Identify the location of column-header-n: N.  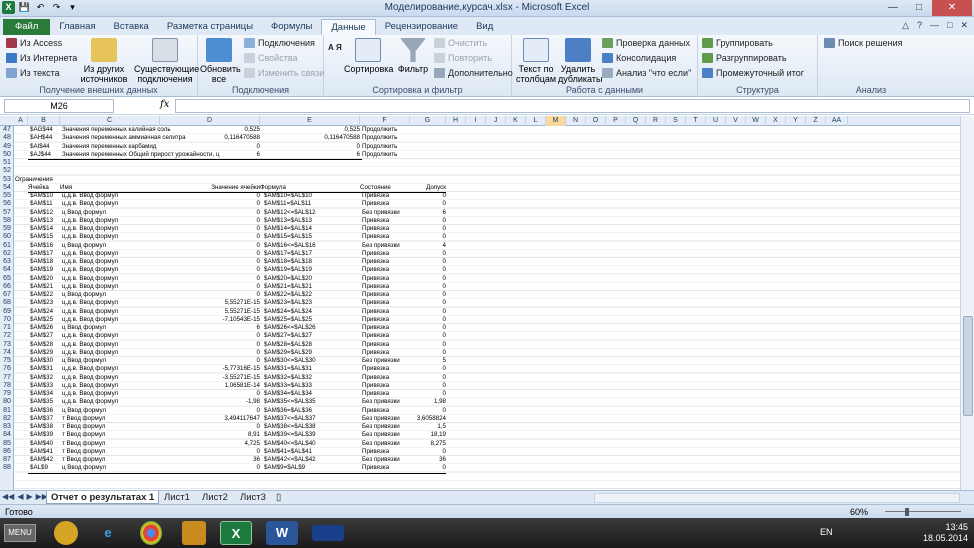
(576, 121).